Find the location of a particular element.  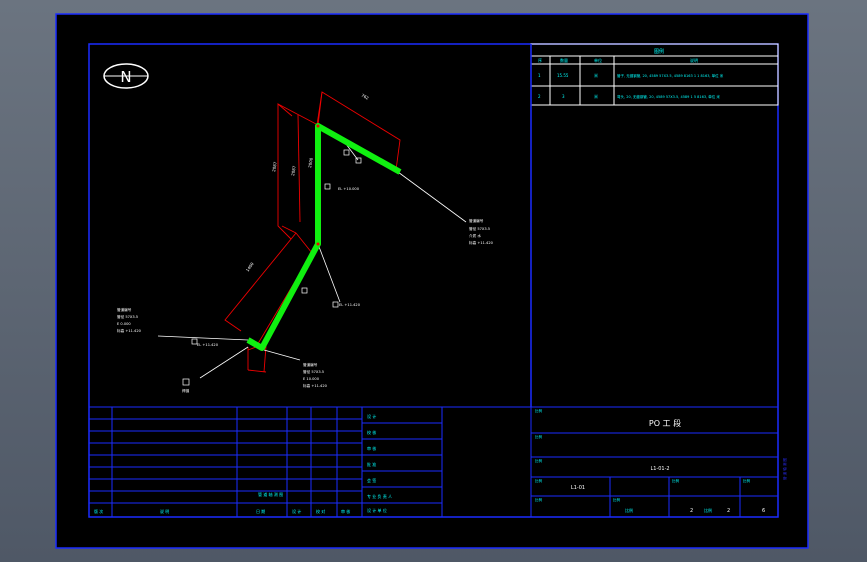

elevation-mid: EL +11.420 is located at coordinates (350, 305).